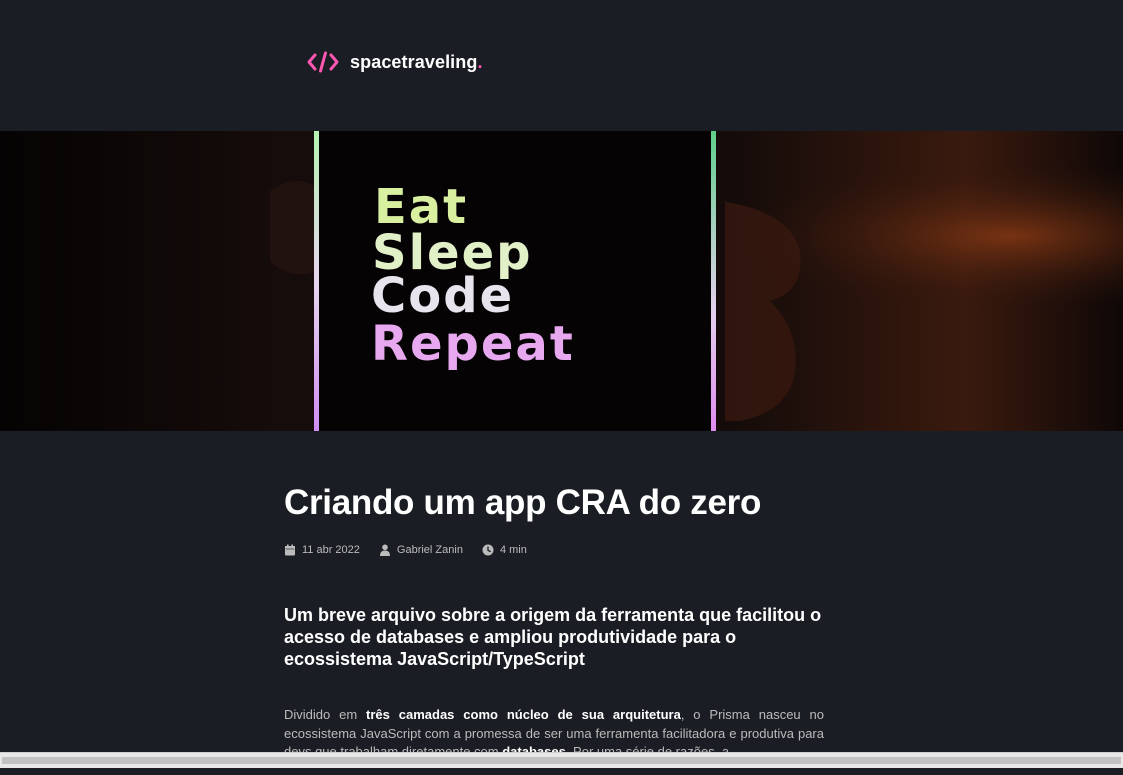  I want to click on scrollbar-thumb, so click(561, 760).